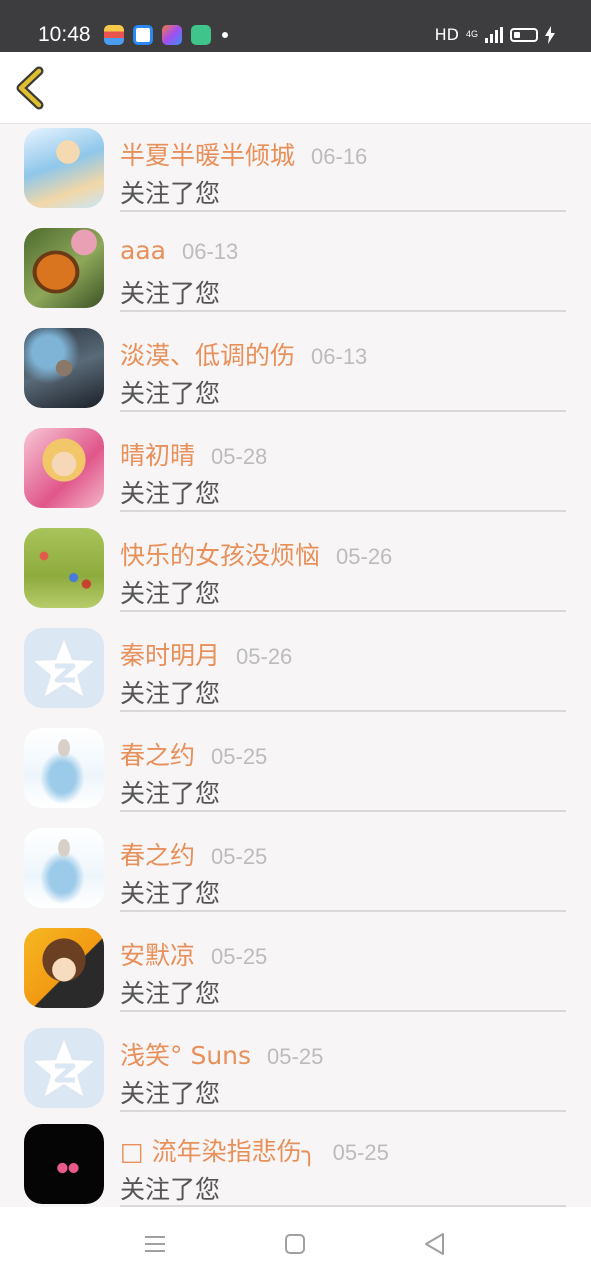  What do you see at coordinates (143, 250) in the screenshot?
I see `user-name: aaa` at bounding box center [143, 250].